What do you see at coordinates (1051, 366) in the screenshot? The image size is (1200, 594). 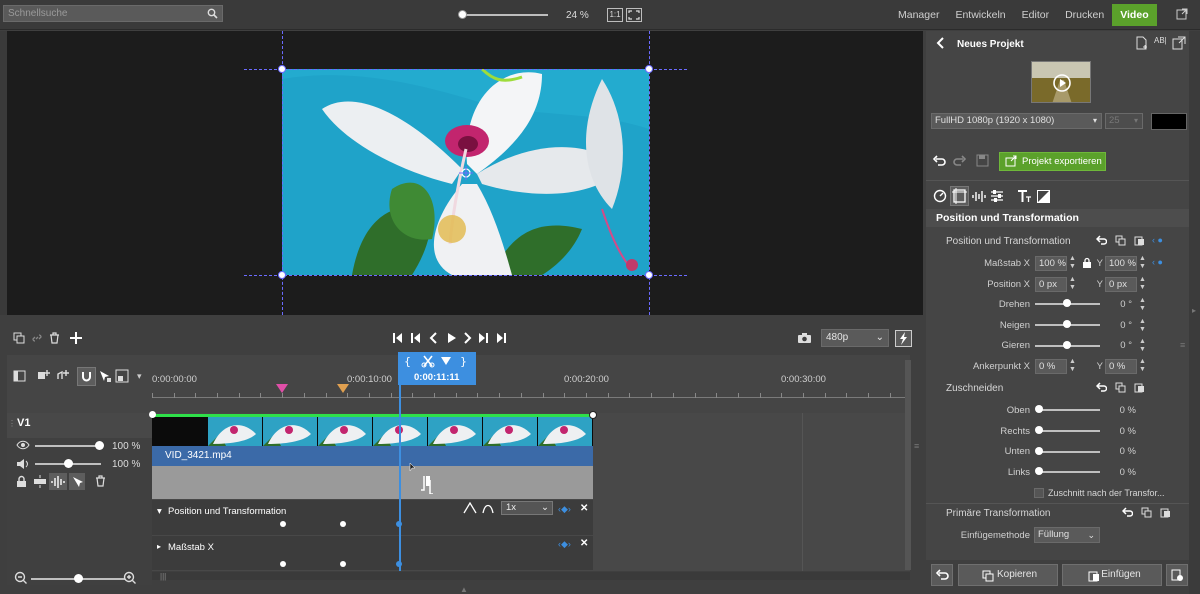 I see `anchor-x-input: 0 %` at bounding box center [1051, 366].